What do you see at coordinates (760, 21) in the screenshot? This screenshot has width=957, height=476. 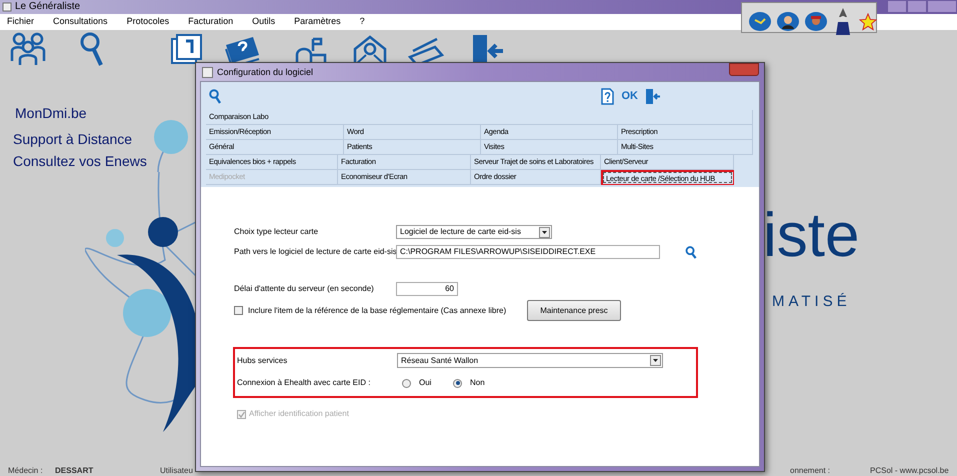 I see `round-icon` at bounding box center [760, 21].